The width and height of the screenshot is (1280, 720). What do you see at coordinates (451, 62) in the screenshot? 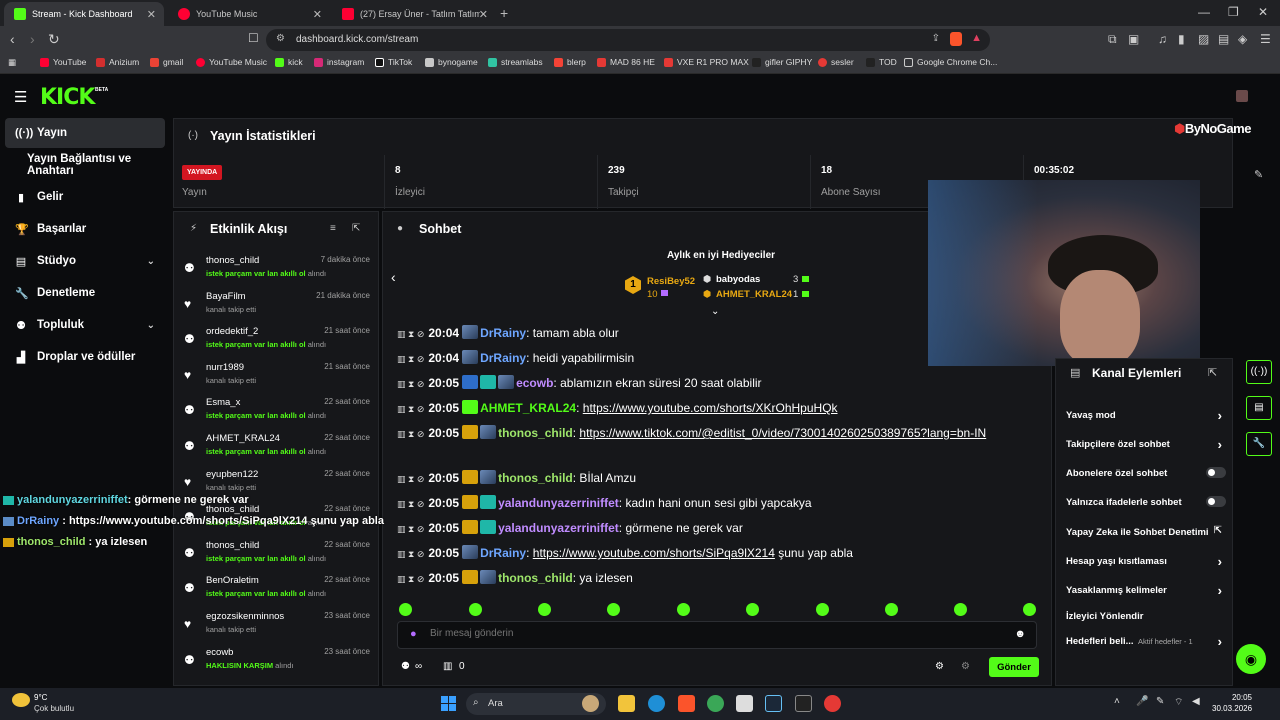
I see `bookmark-bynogame: bynogame` at bounding box center [451, 62].